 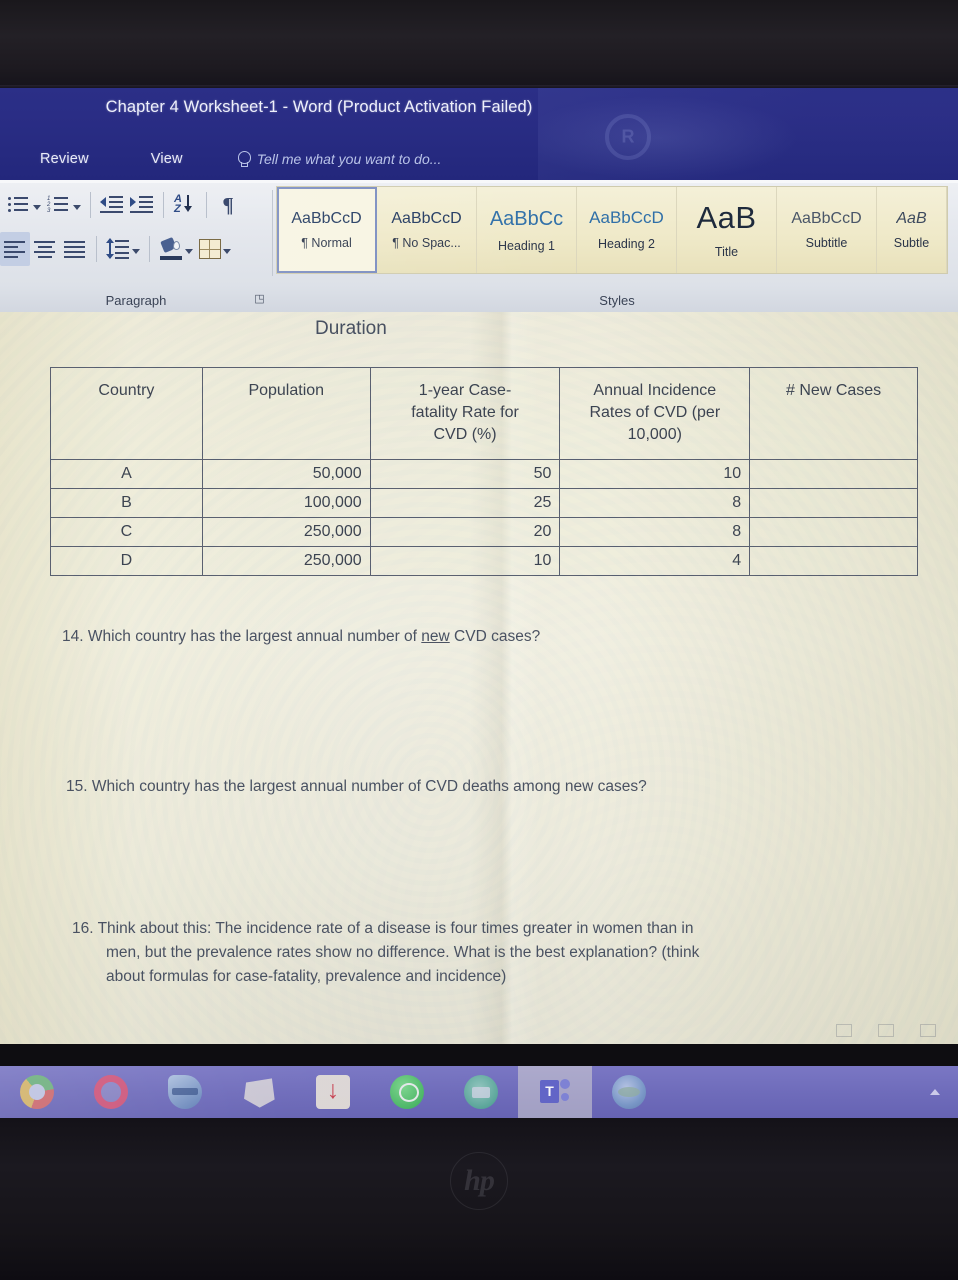 I want to click on style-item-title: AaB Title, so click(x=727, y=230).